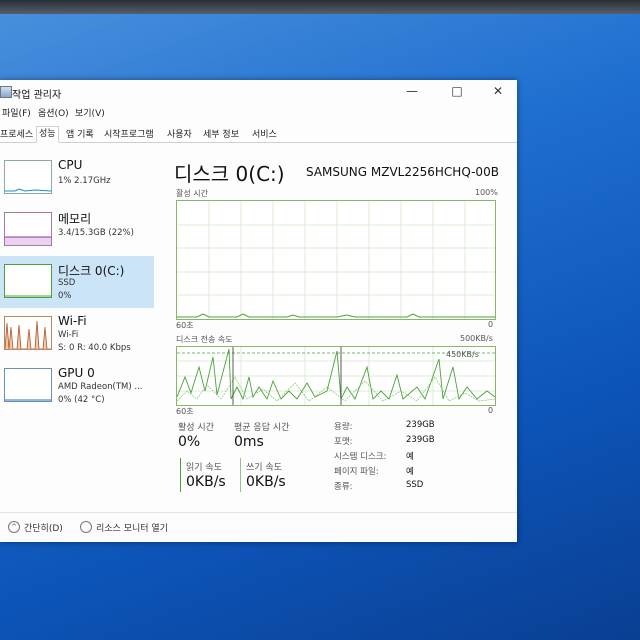 The width and height of the screenshot is (640, 640). What do you see at coordinates (415, 485) in the screenshot?
I see `property-value: SSD` at bounding box center [415, 485].